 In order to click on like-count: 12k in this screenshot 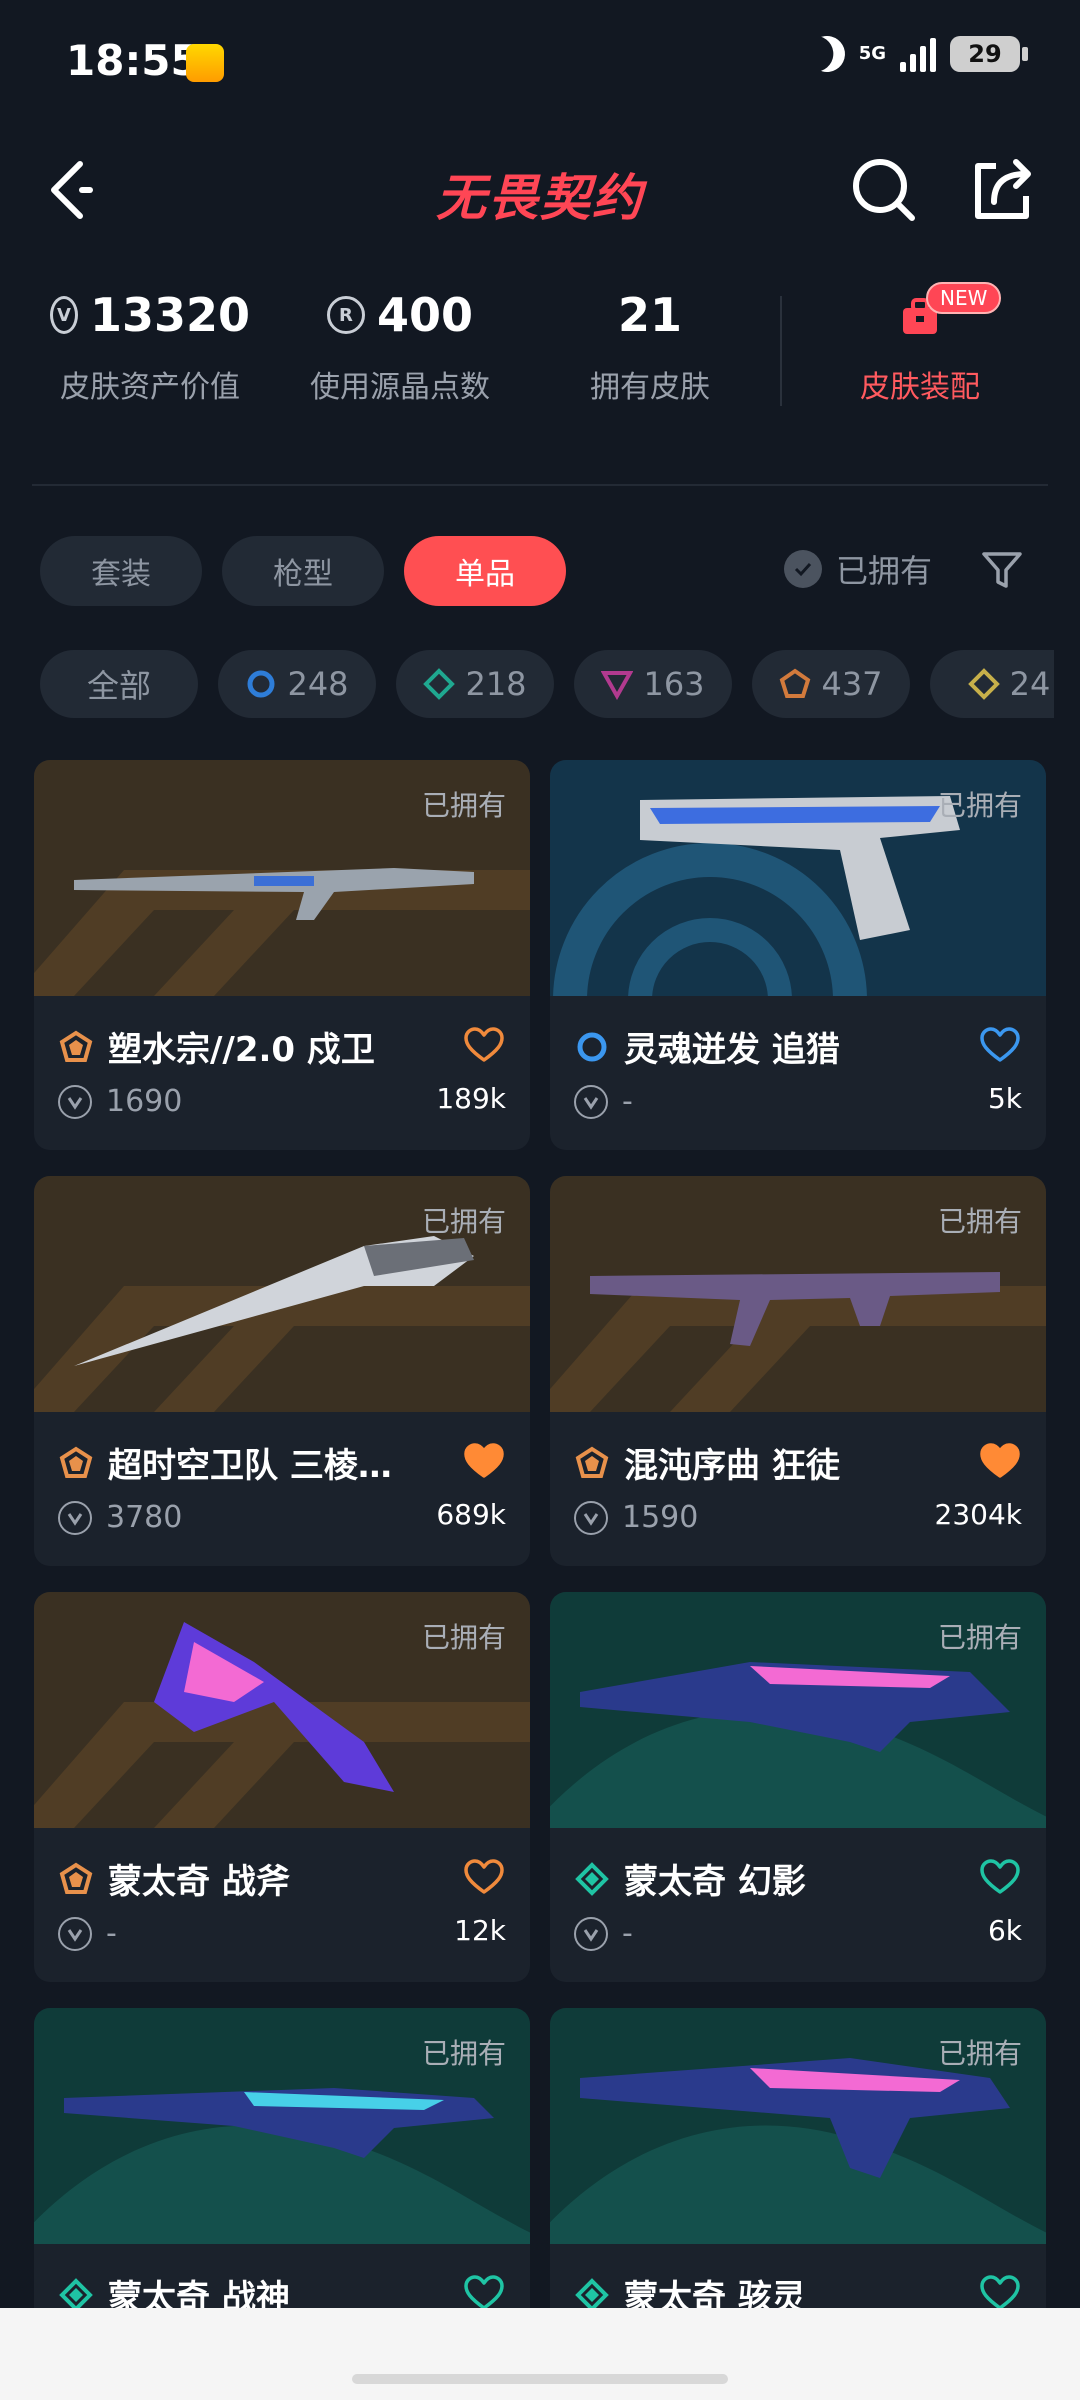, I will do `click(480, 1930)`.